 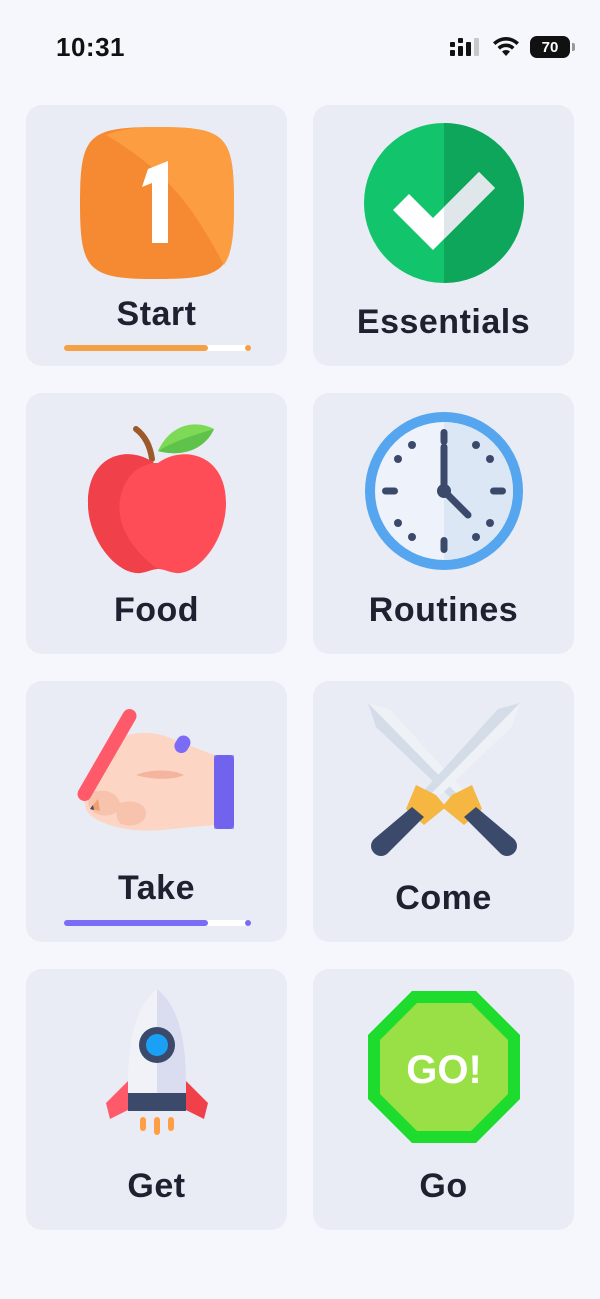 What do you see at coordinates (156, 610) in the screenshot?
I see `category-label: Food` at bounding box center [156, 610].